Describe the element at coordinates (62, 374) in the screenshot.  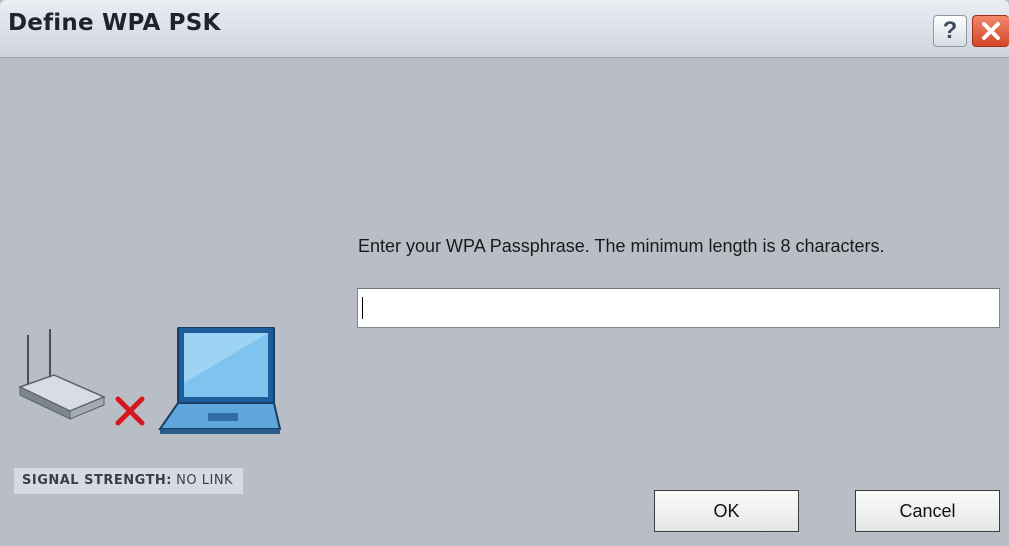
I see `router-icon` at that location.